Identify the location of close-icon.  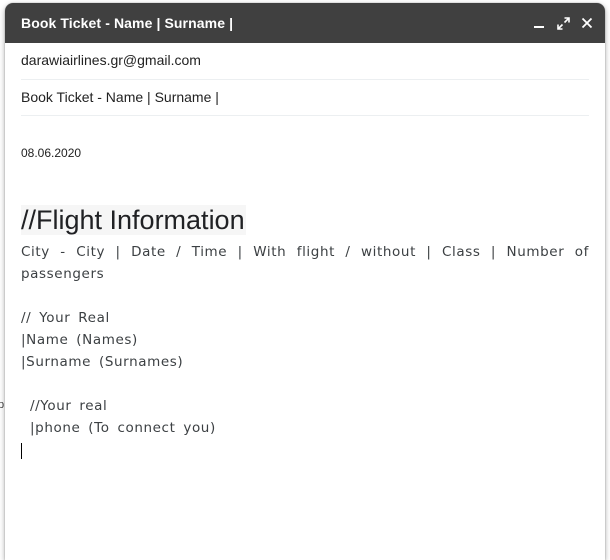
(587, 23).